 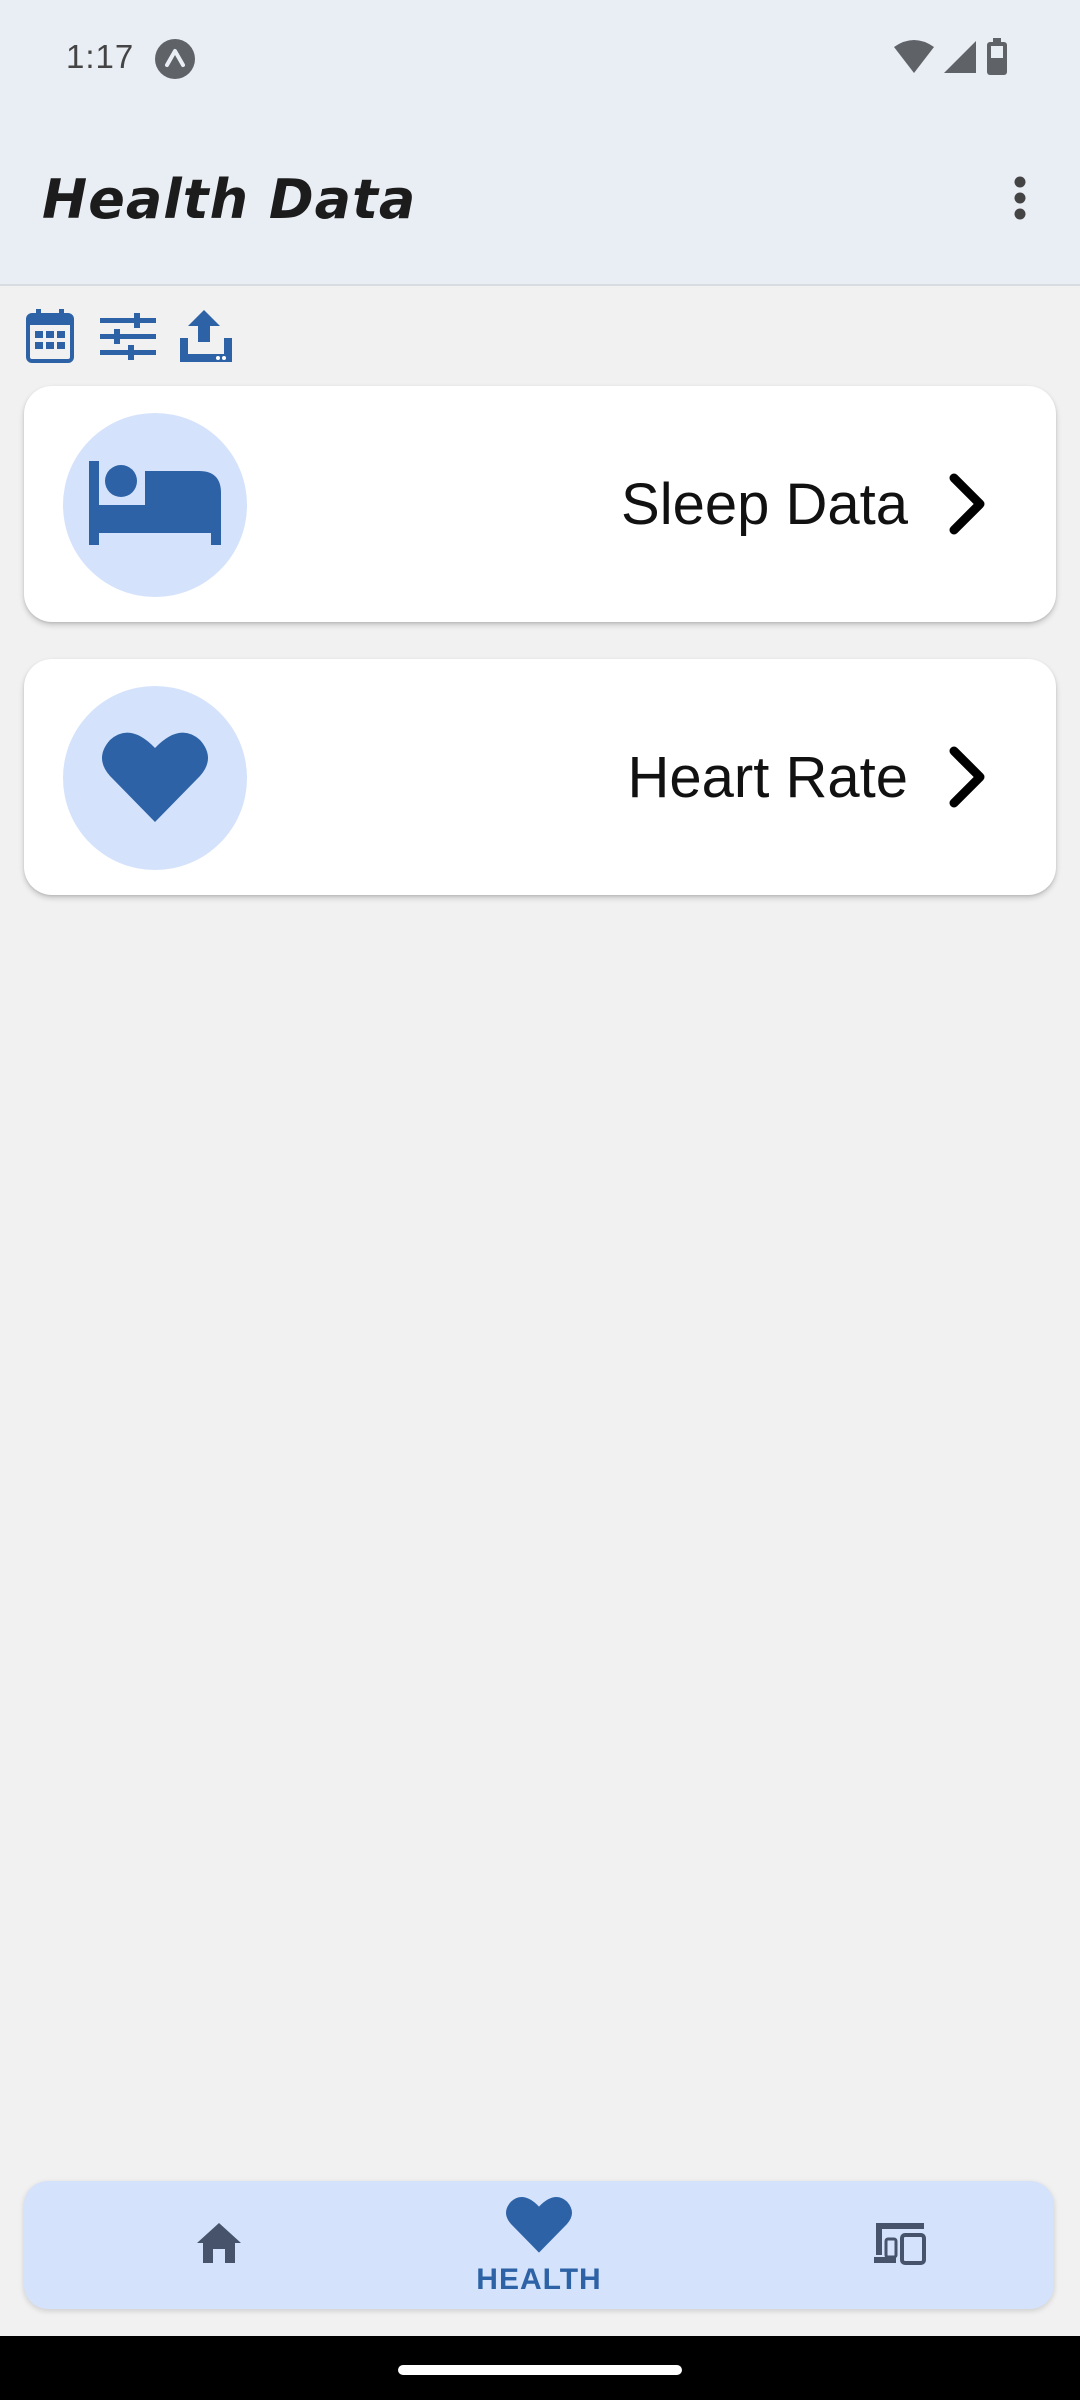 I want to click on app-notification-icon, so click(x=175, y=59).